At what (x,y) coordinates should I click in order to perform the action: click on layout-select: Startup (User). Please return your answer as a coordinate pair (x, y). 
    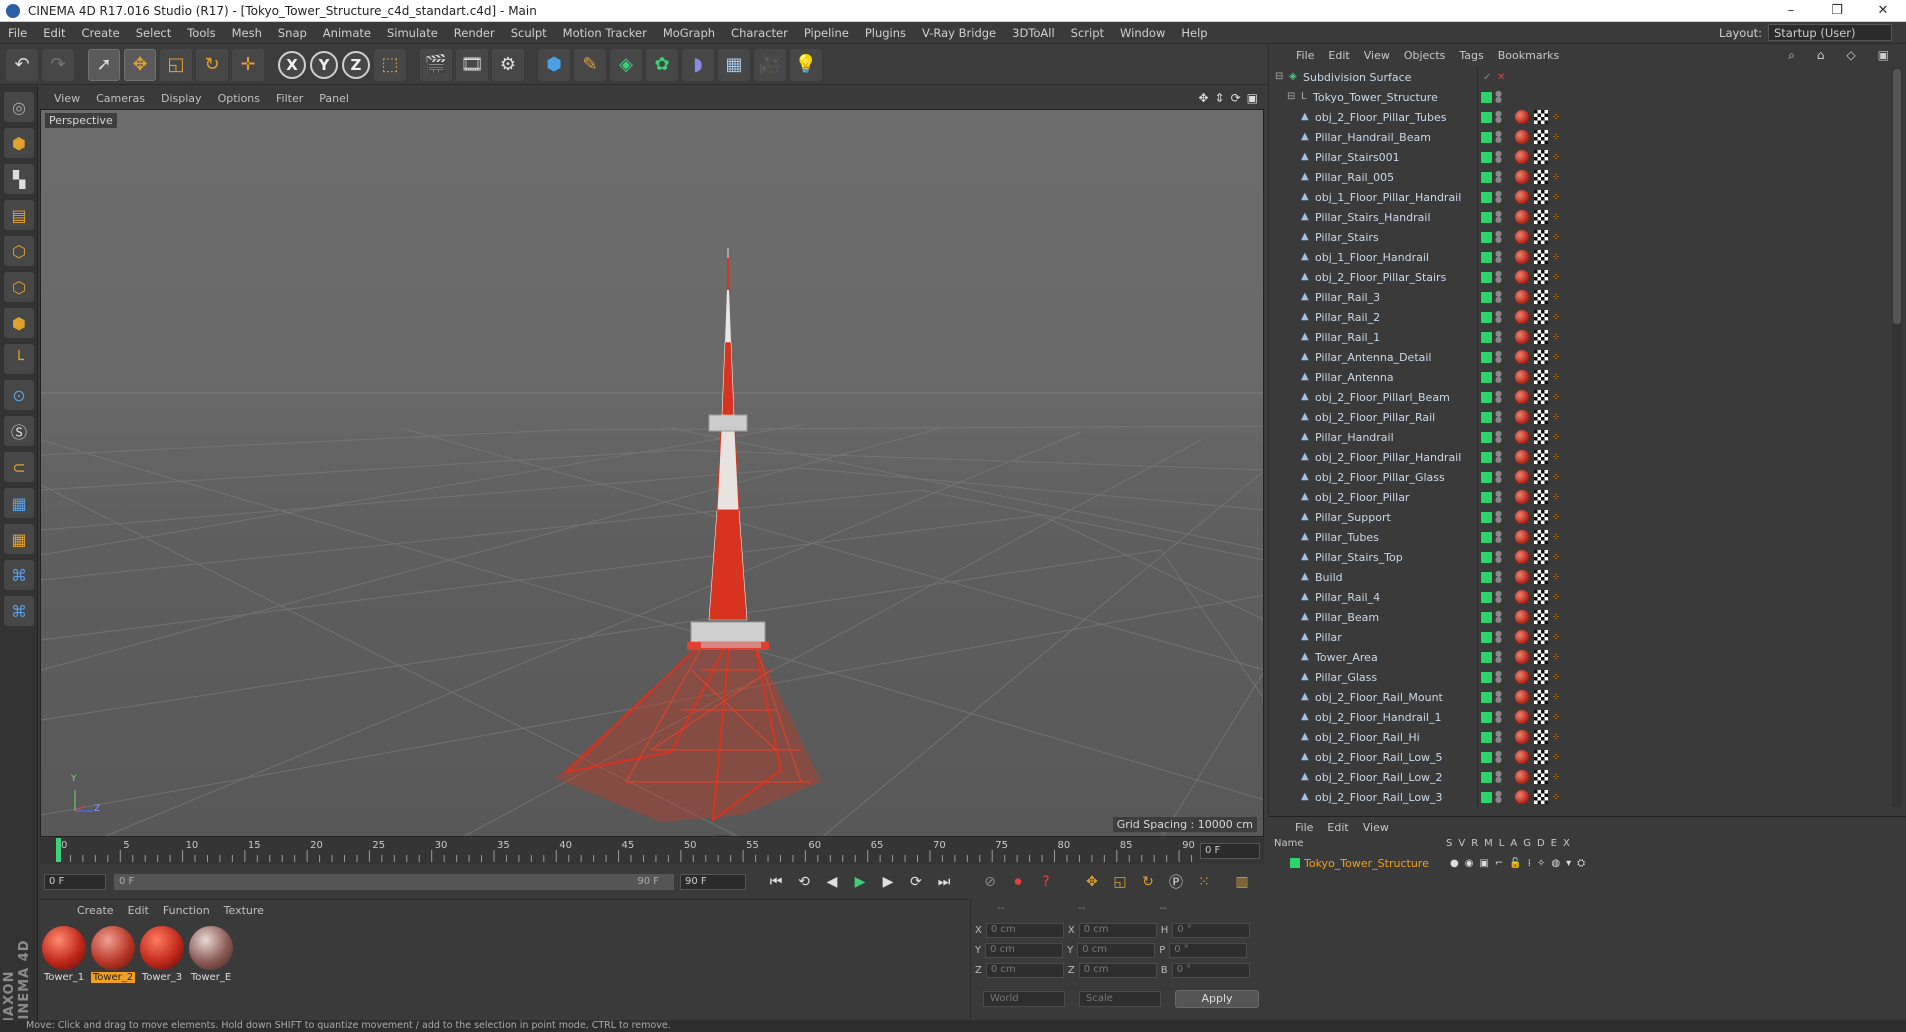
    Looking at the image, I should click on (1830, 32).